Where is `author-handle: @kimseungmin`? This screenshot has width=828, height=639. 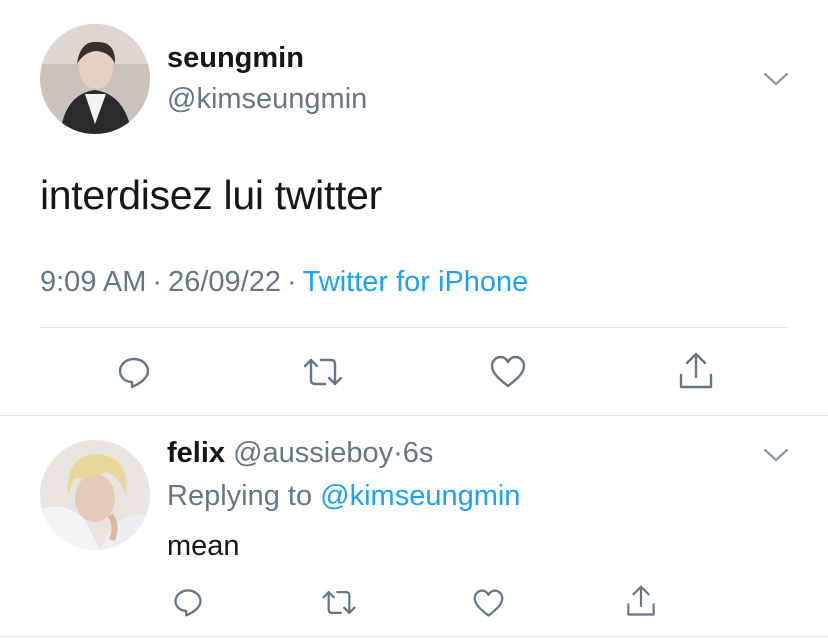
author-handle: @kimseungmin is located at coordinates (267, 99).